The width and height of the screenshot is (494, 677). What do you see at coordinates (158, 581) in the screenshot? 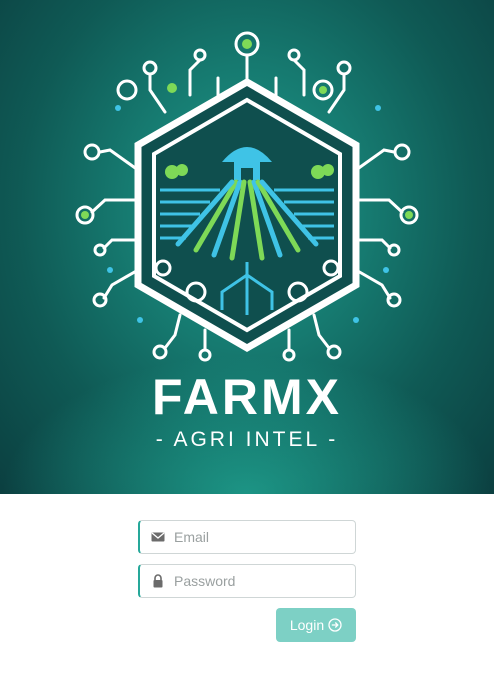
I see `lock-icon` at bounding box center [158, 581].